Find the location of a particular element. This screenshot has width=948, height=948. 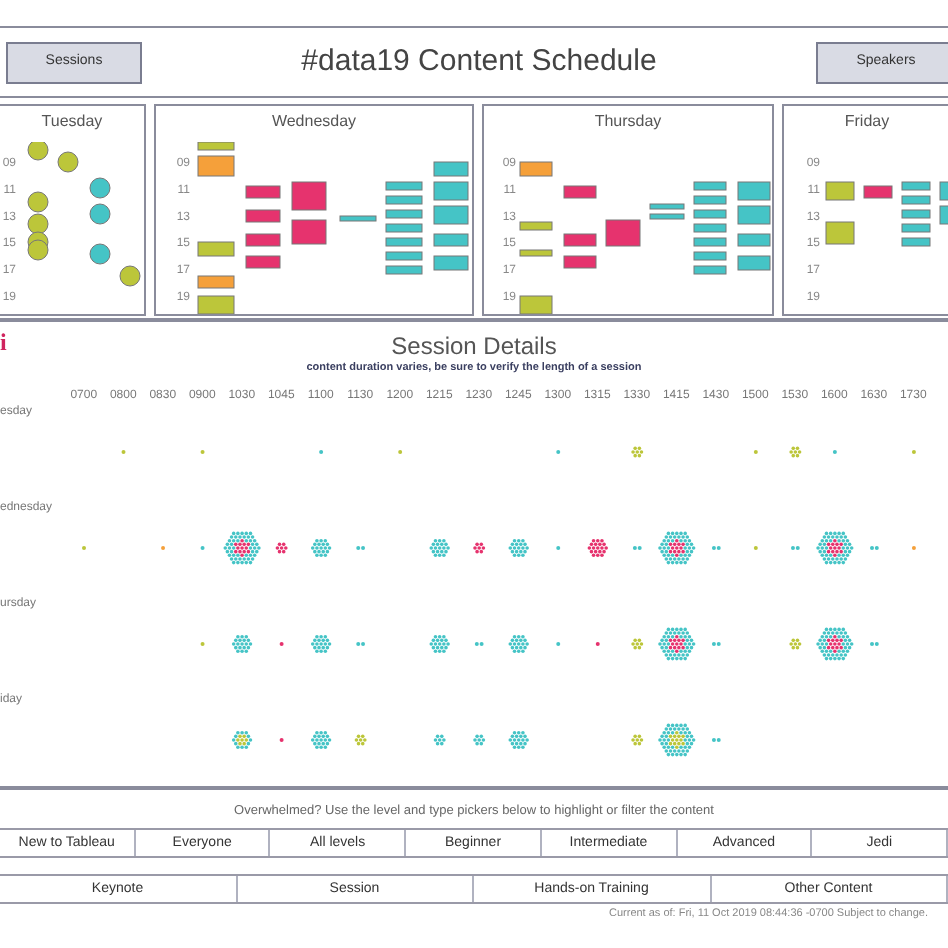

day-title: Wednesday is located at coordinates (314, 122).